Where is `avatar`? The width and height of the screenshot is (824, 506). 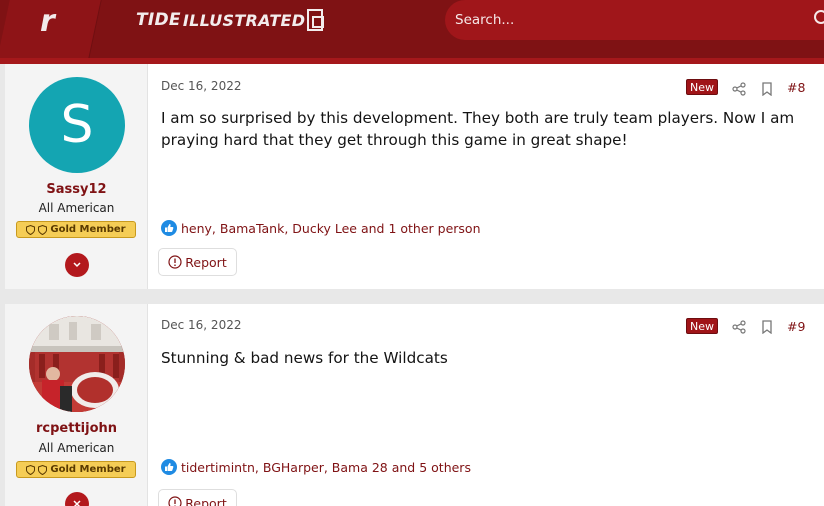 avatar is located at coordinates (77, 364).